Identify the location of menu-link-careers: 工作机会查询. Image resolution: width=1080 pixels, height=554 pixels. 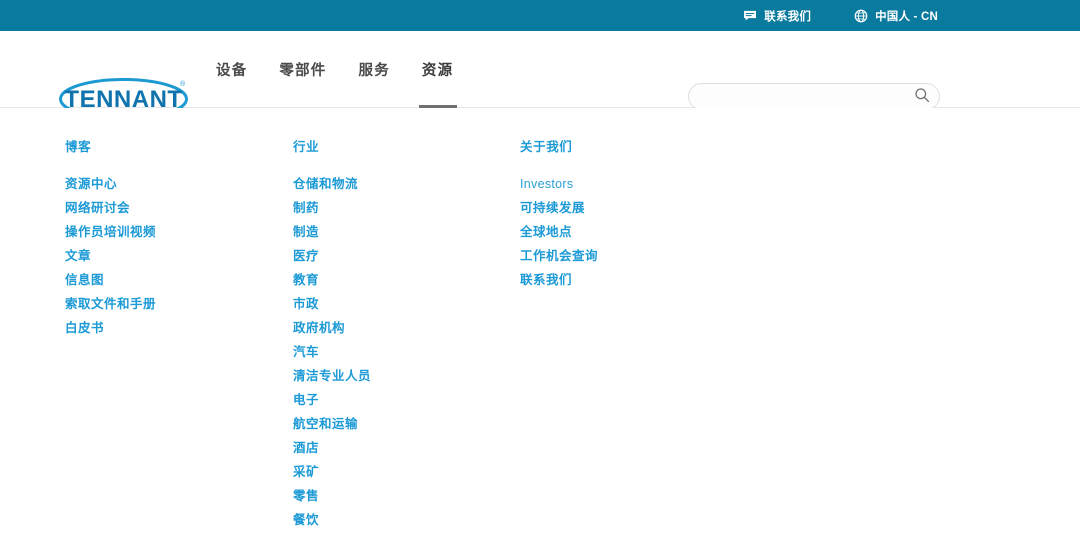
(630, 256).